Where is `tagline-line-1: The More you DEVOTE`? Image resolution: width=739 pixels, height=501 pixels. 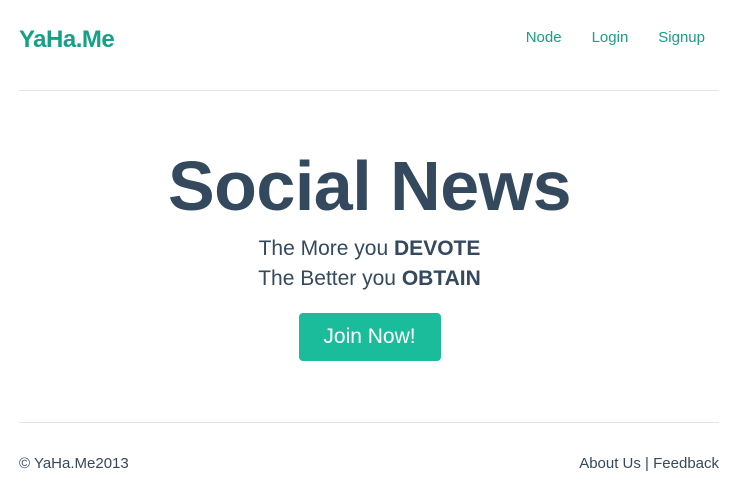
tagline-line-1: The More you DEVOTE is located at coordinates (369, 249).